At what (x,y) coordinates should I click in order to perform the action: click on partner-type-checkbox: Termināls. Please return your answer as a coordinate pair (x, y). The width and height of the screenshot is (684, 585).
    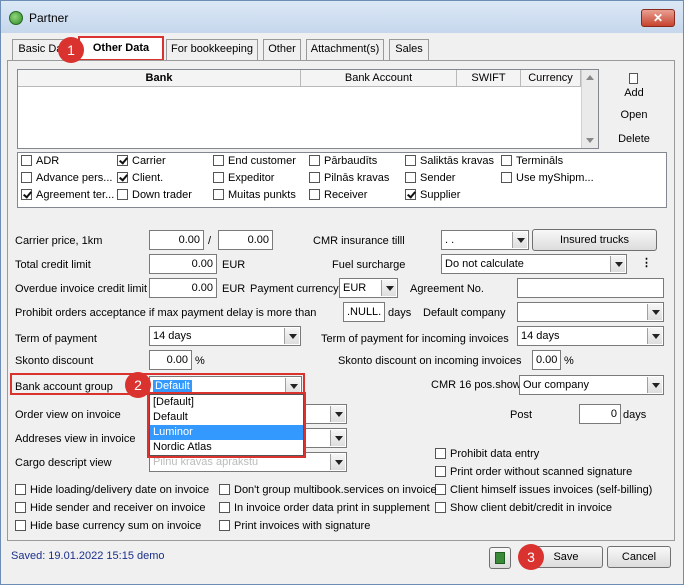
    Looking at the image, I should click on (532, 162).